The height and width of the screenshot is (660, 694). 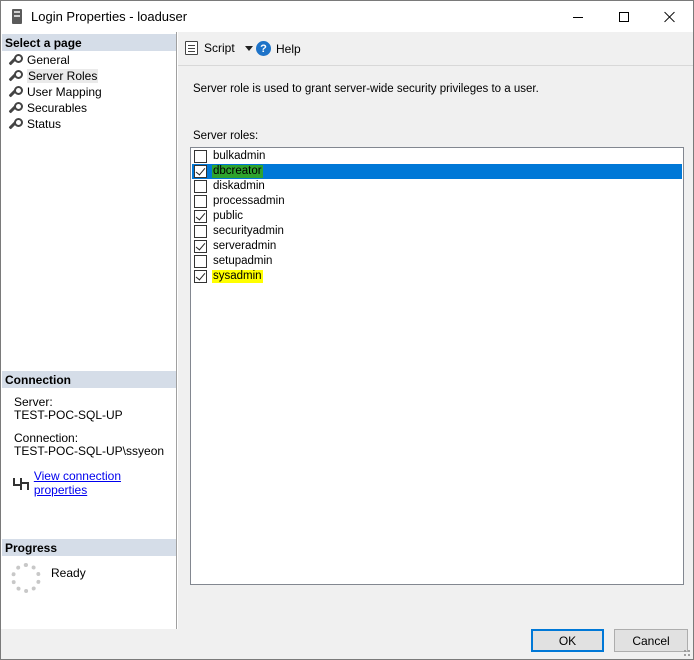 I want to click on role-name: public, so click(x=228, y=216).